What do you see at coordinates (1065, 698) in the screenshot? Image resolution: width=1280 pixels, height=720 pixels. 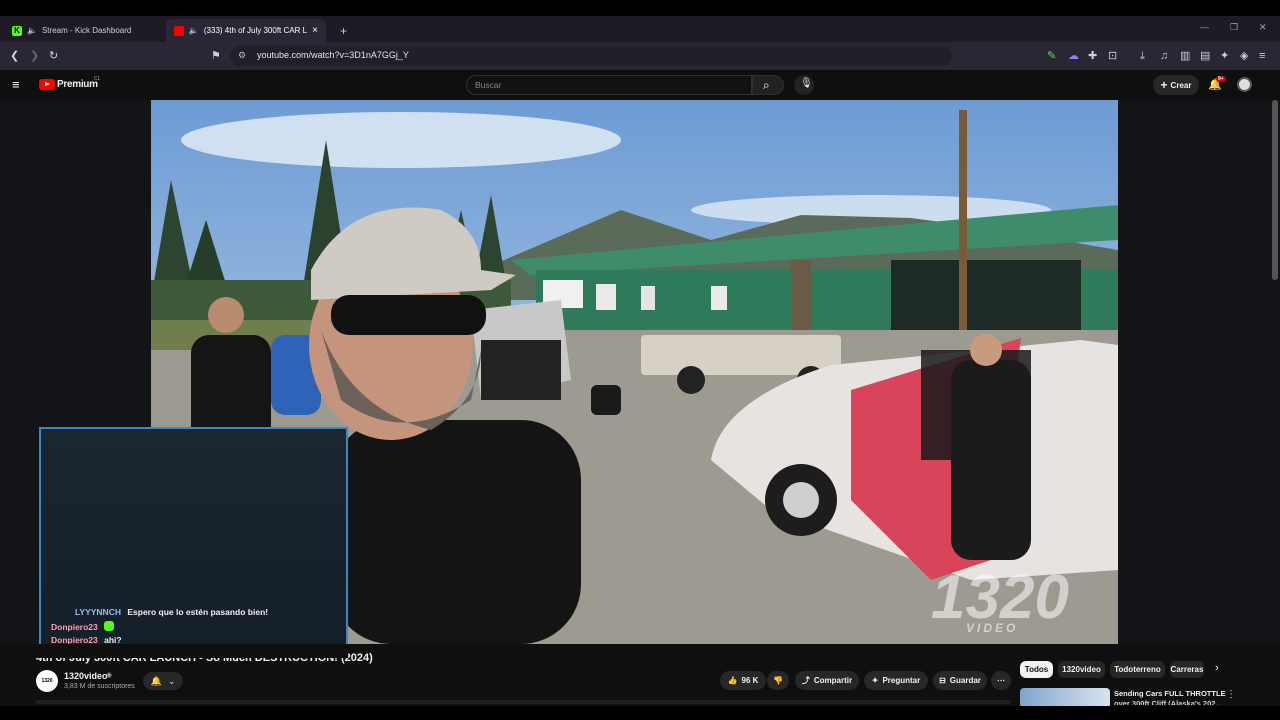 I see `recommendation-thumbnail` at bounding box center [1065, 698].